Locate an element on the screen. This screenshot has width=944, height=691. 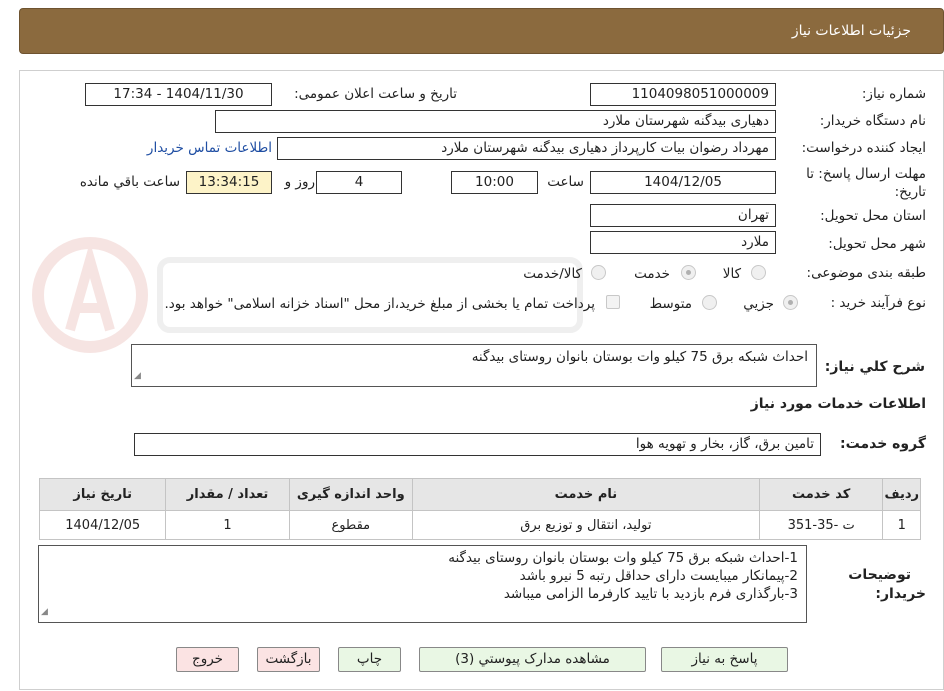
remaining-time-field: 13:34:15 is located at coordinates (229, 182).